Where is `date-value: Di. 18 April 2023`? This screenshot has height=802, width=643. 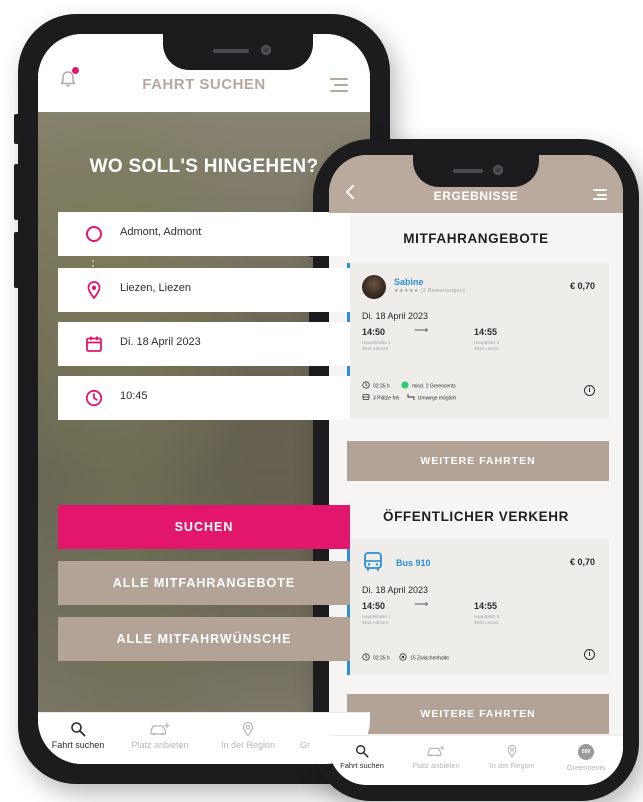 date-value: Di. 18 April 2023 is located at coordinates (160, 342).